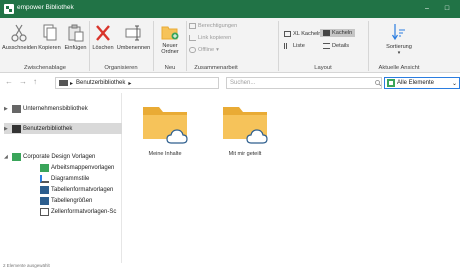 This screenshot has width=460, height=269. Describe the element at coordinates (192, 26) in the screenshot. I see `permissions-icon` at that location.